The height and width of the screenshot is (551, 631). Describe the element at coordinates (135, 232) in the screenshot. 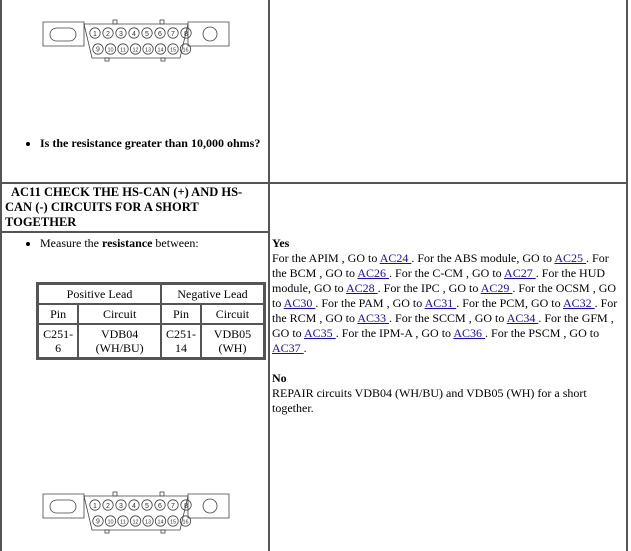

I see `step-title-divider` at that location.